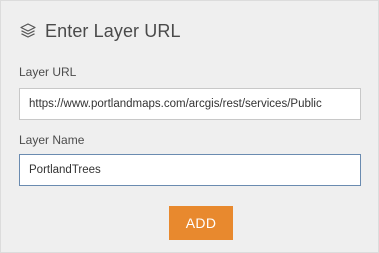 The image size is (379, 253). Describe the element at coordinates (201, 223) in the screenshot. I see `add-button: ADD` at that location.